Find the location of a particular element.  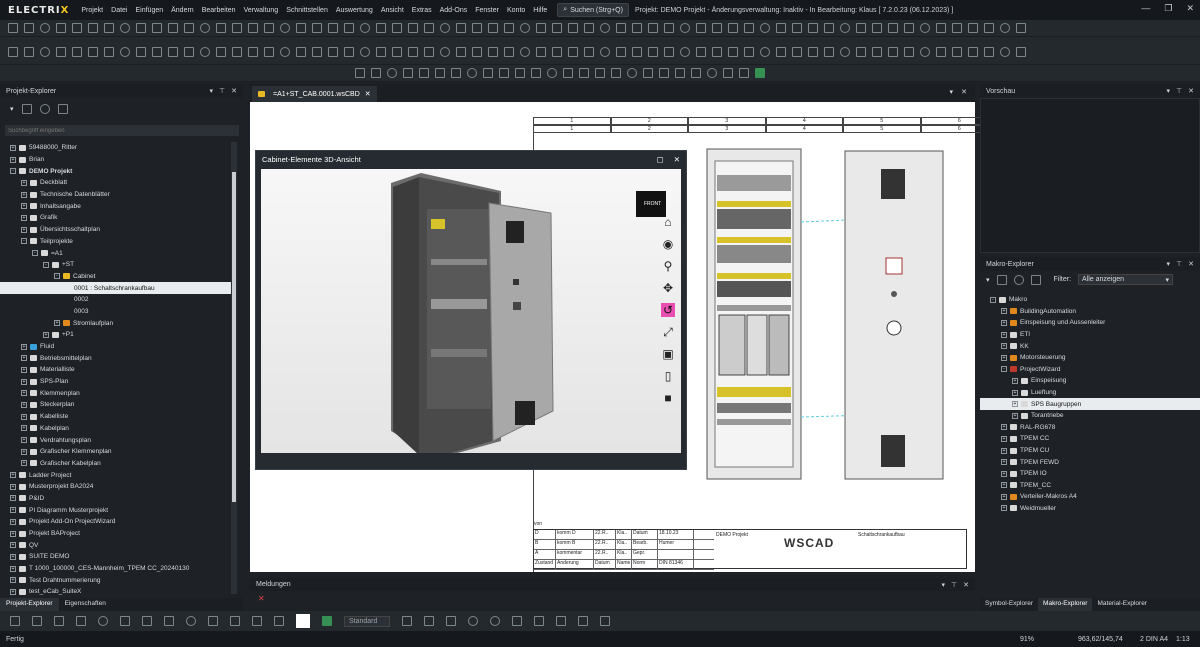

minimize-icon: — is located at coordinates (1145, 8).